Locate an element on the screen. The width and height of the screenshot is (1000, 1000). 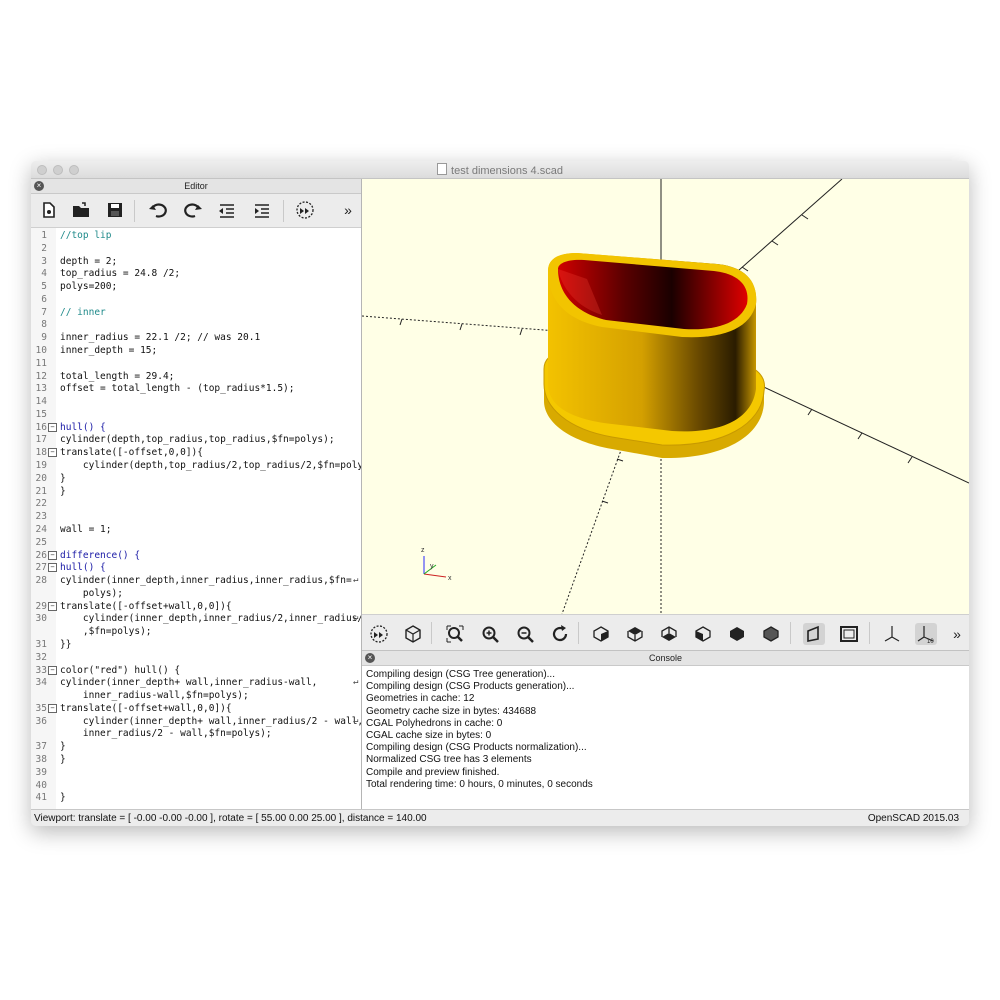
line-number: 28 is located at coordinates (41, 581).